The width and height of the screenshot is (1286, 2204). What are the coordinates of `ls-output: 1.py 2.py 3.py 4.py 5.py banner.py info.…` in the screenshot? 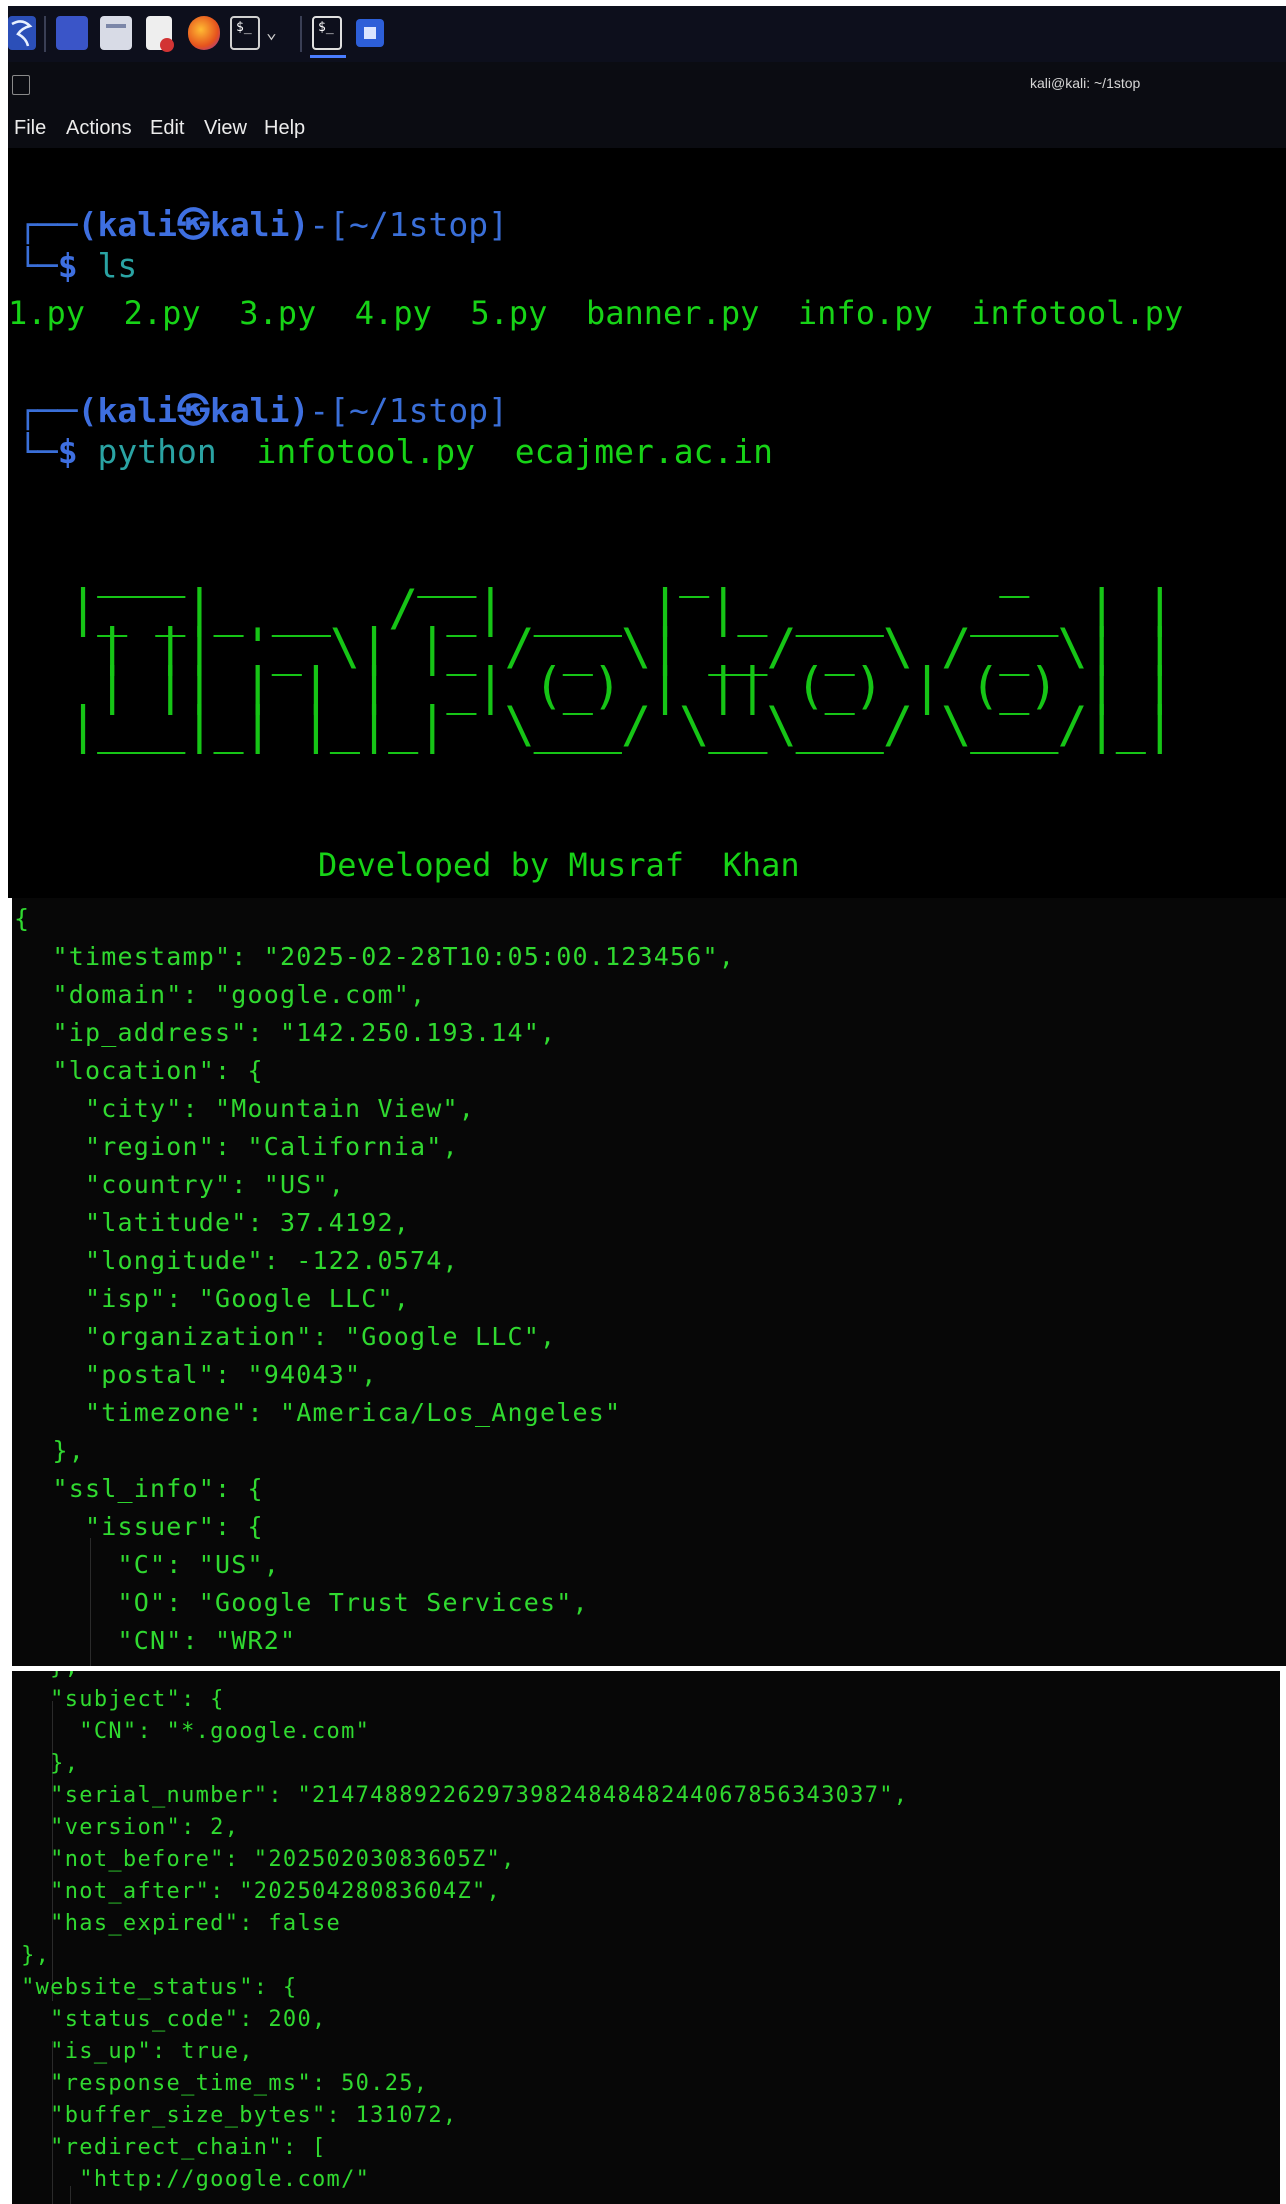 It's located at (596, 313).